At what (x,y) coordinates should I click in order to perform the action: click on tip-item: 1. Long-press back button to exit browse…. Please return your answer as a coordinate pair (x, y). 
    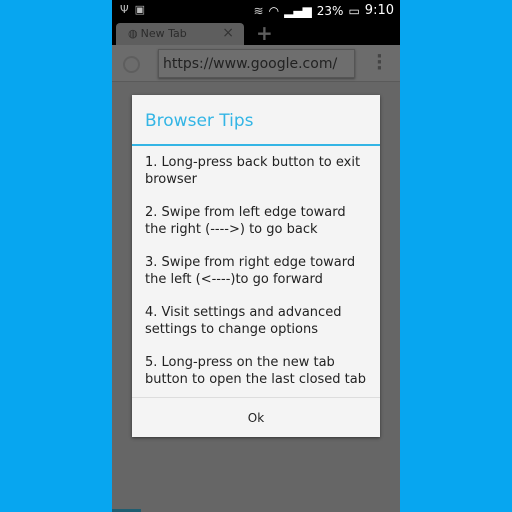
    Looking at the image, I should click on (253, 171).